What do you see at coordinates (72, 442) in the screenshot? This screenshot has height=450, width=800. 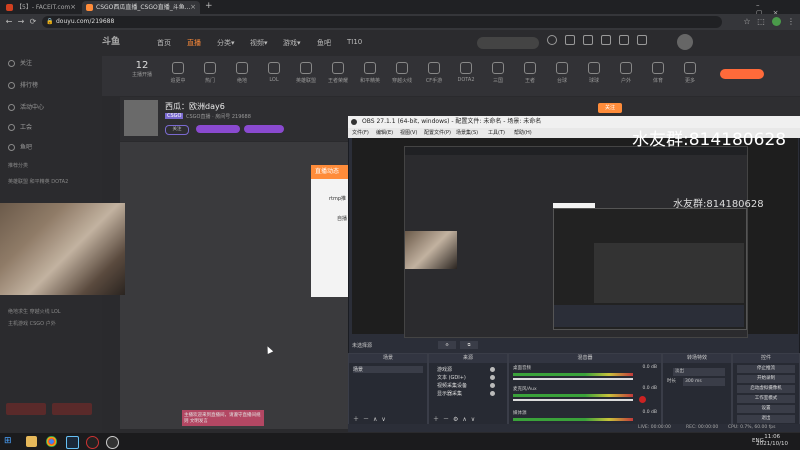 I see `steam-icon` at bounding box center [72, 442].